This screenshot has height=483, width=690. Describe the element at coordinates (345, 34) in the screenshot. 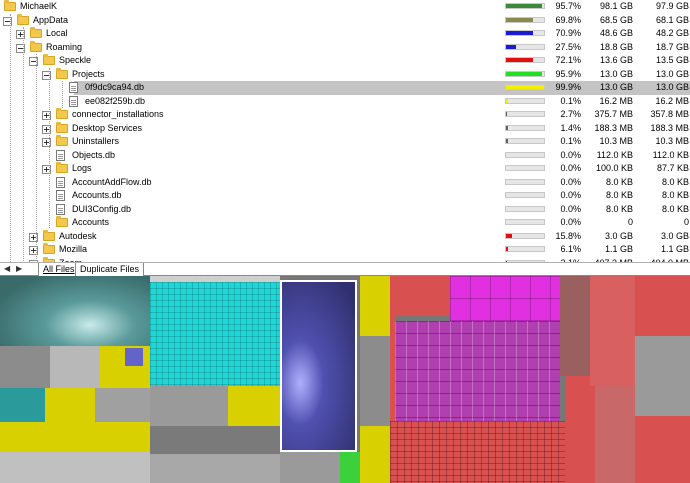

I see `tree-row: Local 70.9% 48.6 GB 48.2 GB` at that location.